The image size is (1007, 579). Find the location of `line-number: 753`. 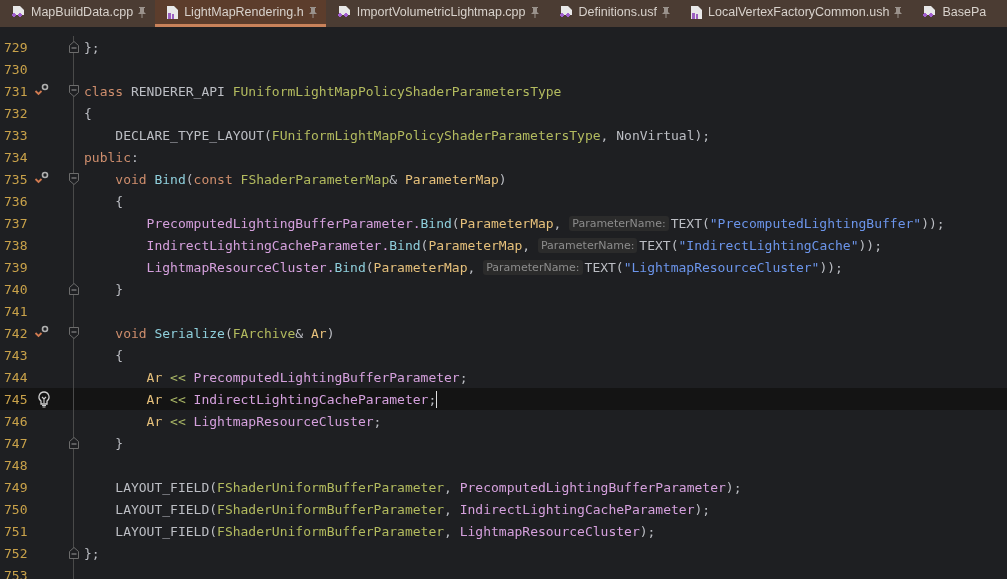

line-number: 753 is located at coordinates (16, 573).